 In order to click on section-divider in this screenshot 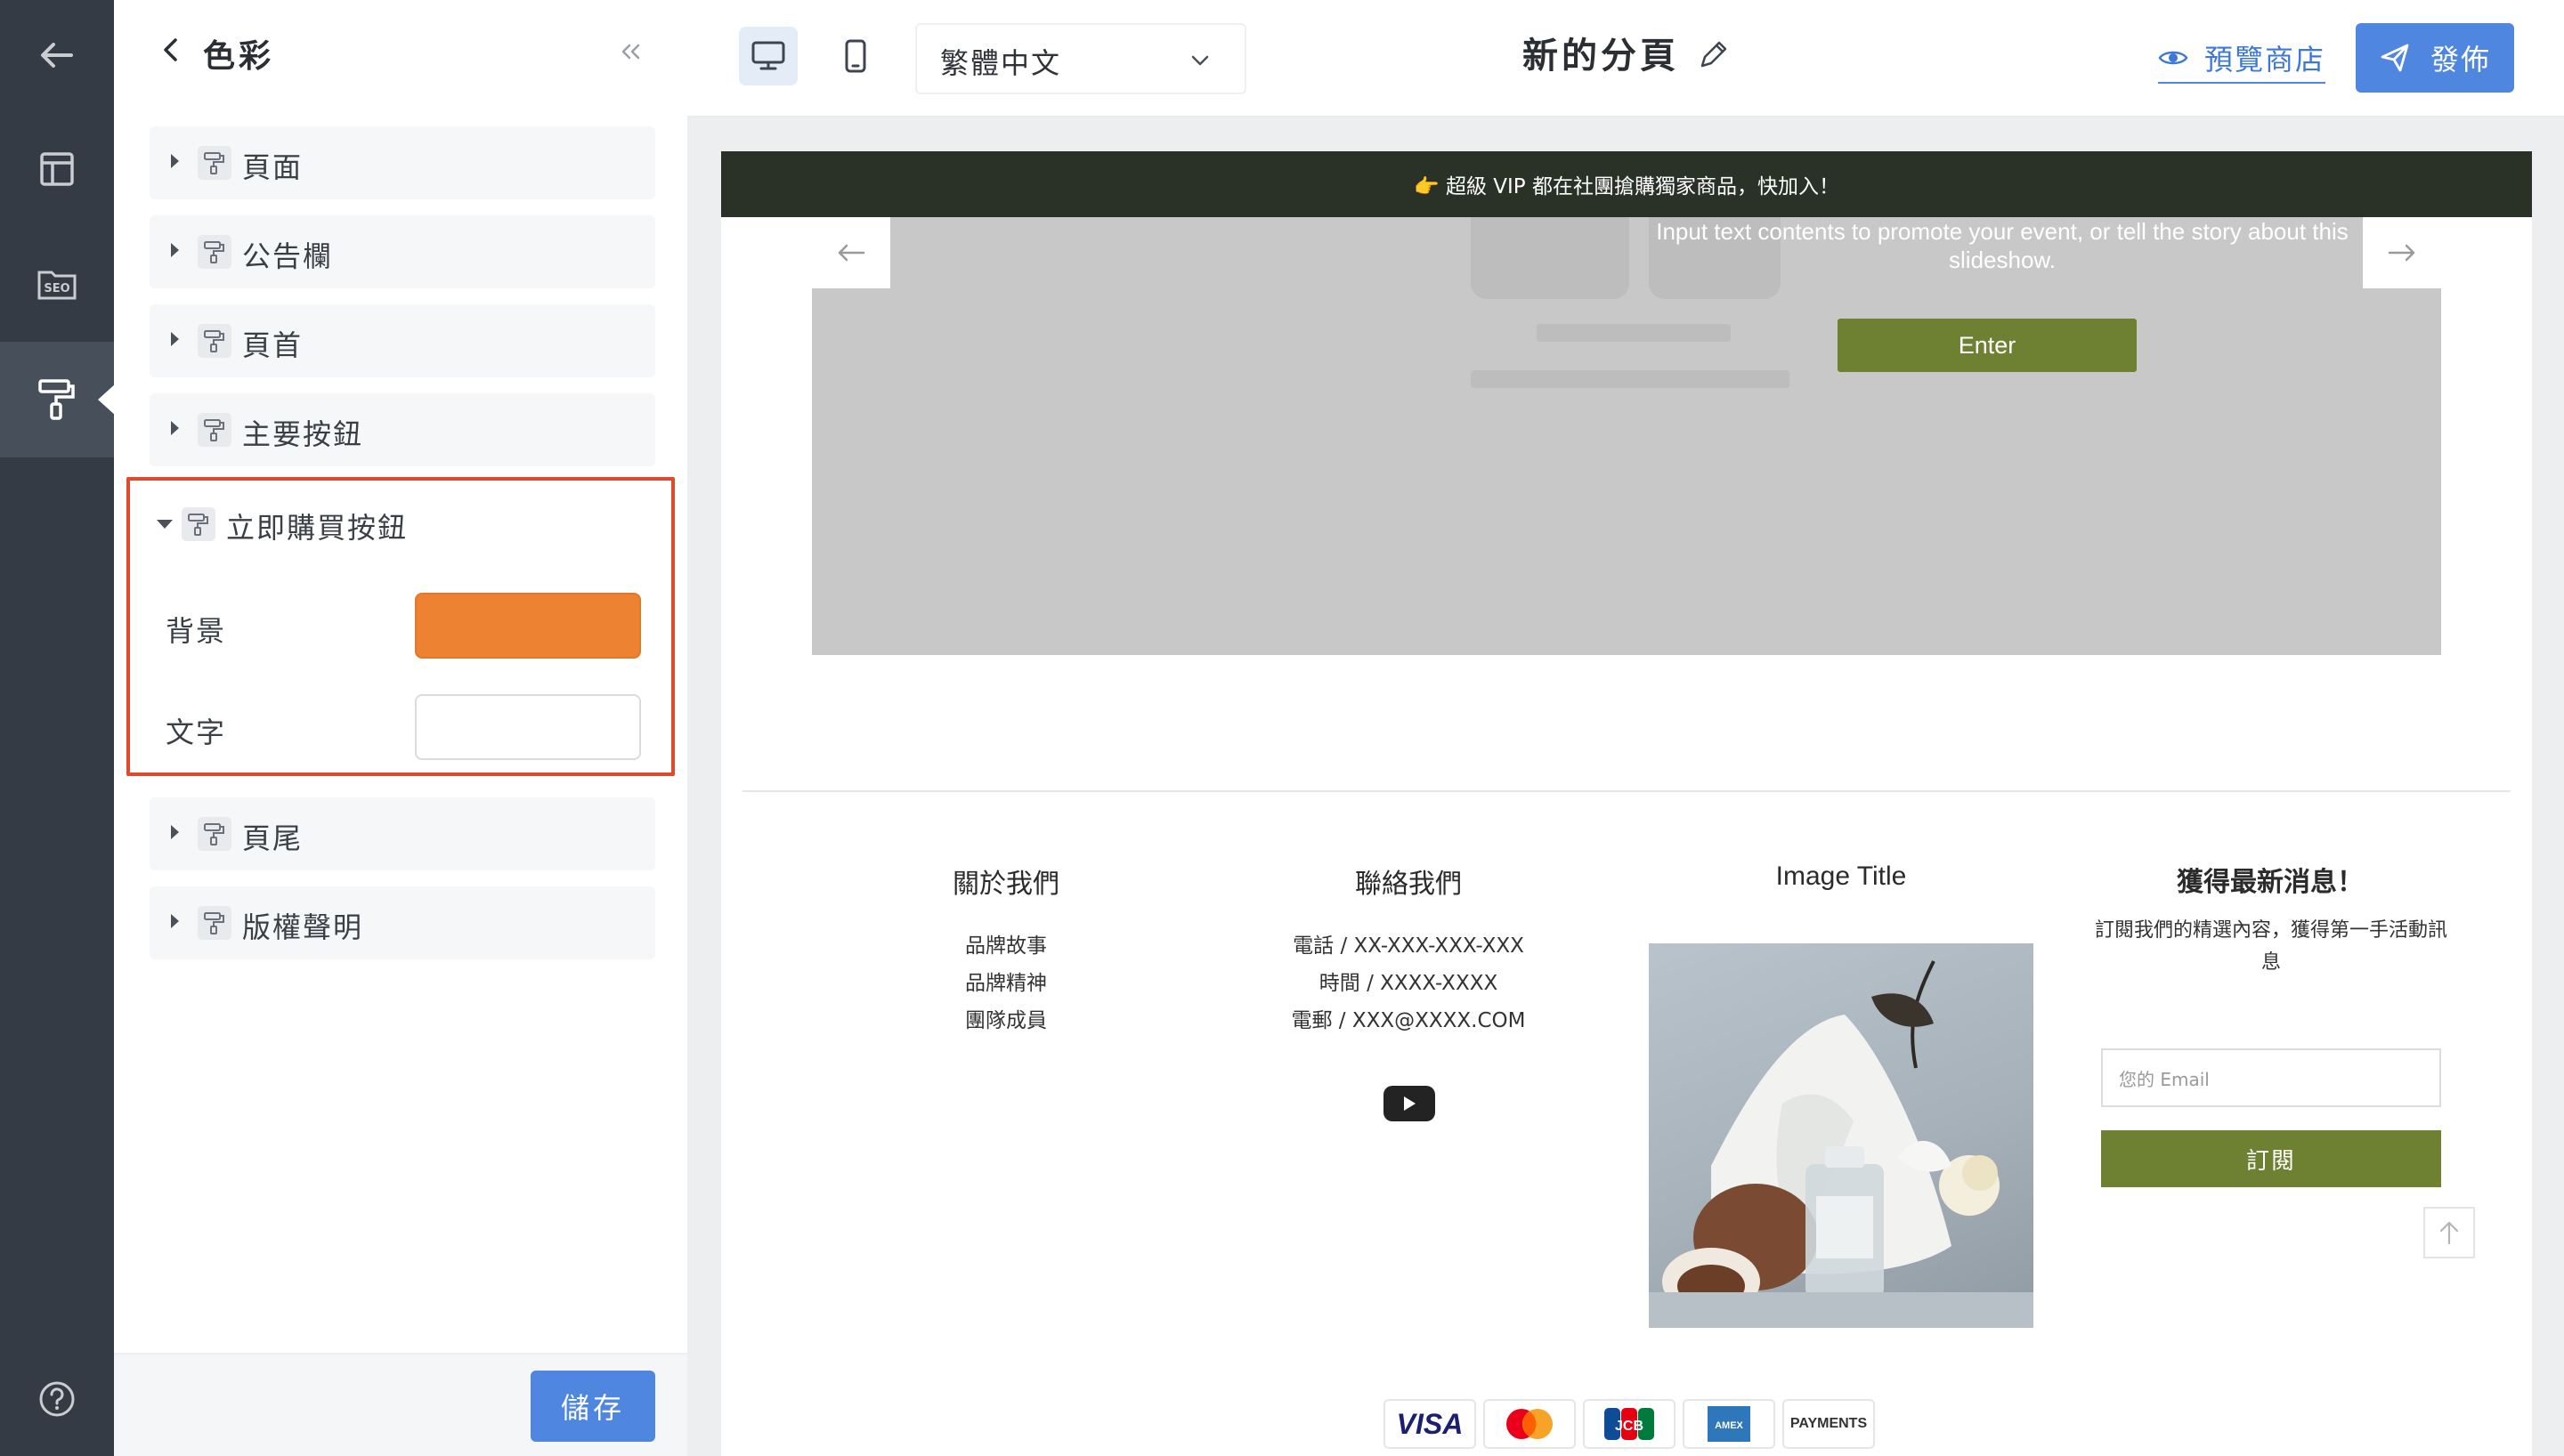, I will do `click(1626, 791)`.